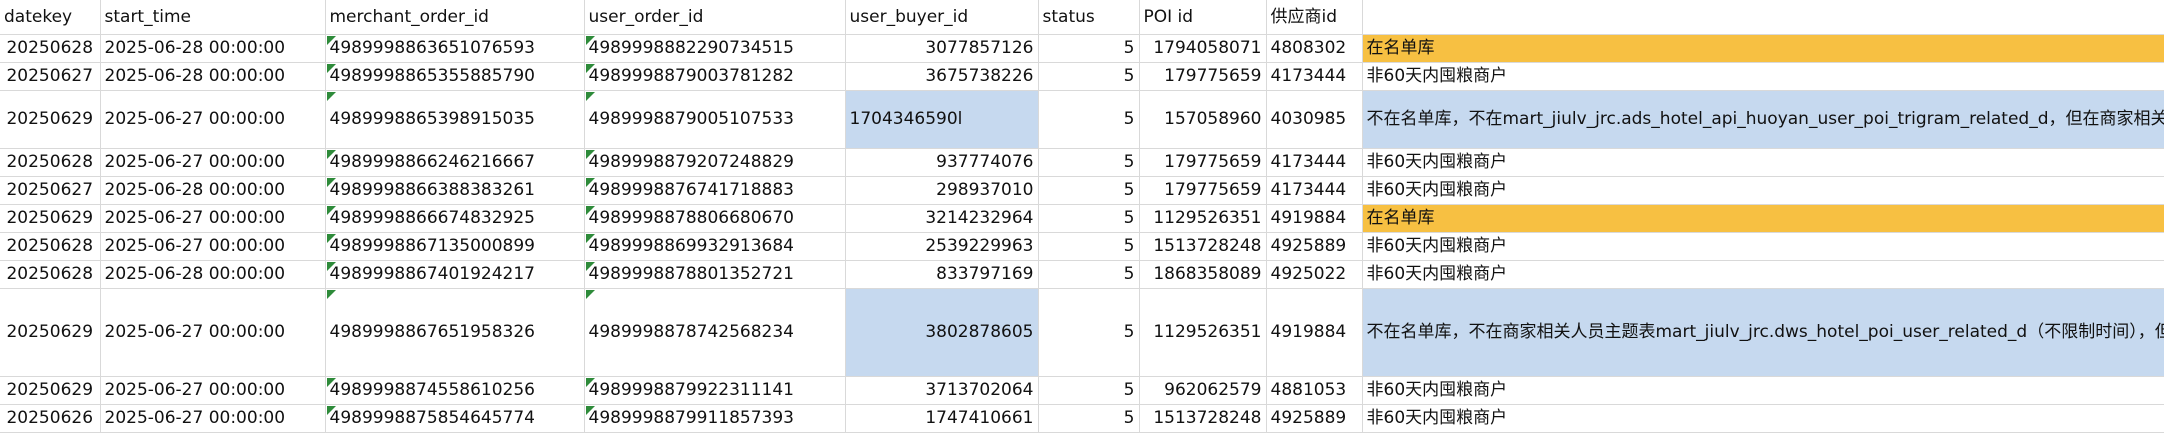  What do you see at coordinates (942, 246) in the screenshot?
I see `cell-user-buyer-id: 2539229963` at bounding box center [942, 246].